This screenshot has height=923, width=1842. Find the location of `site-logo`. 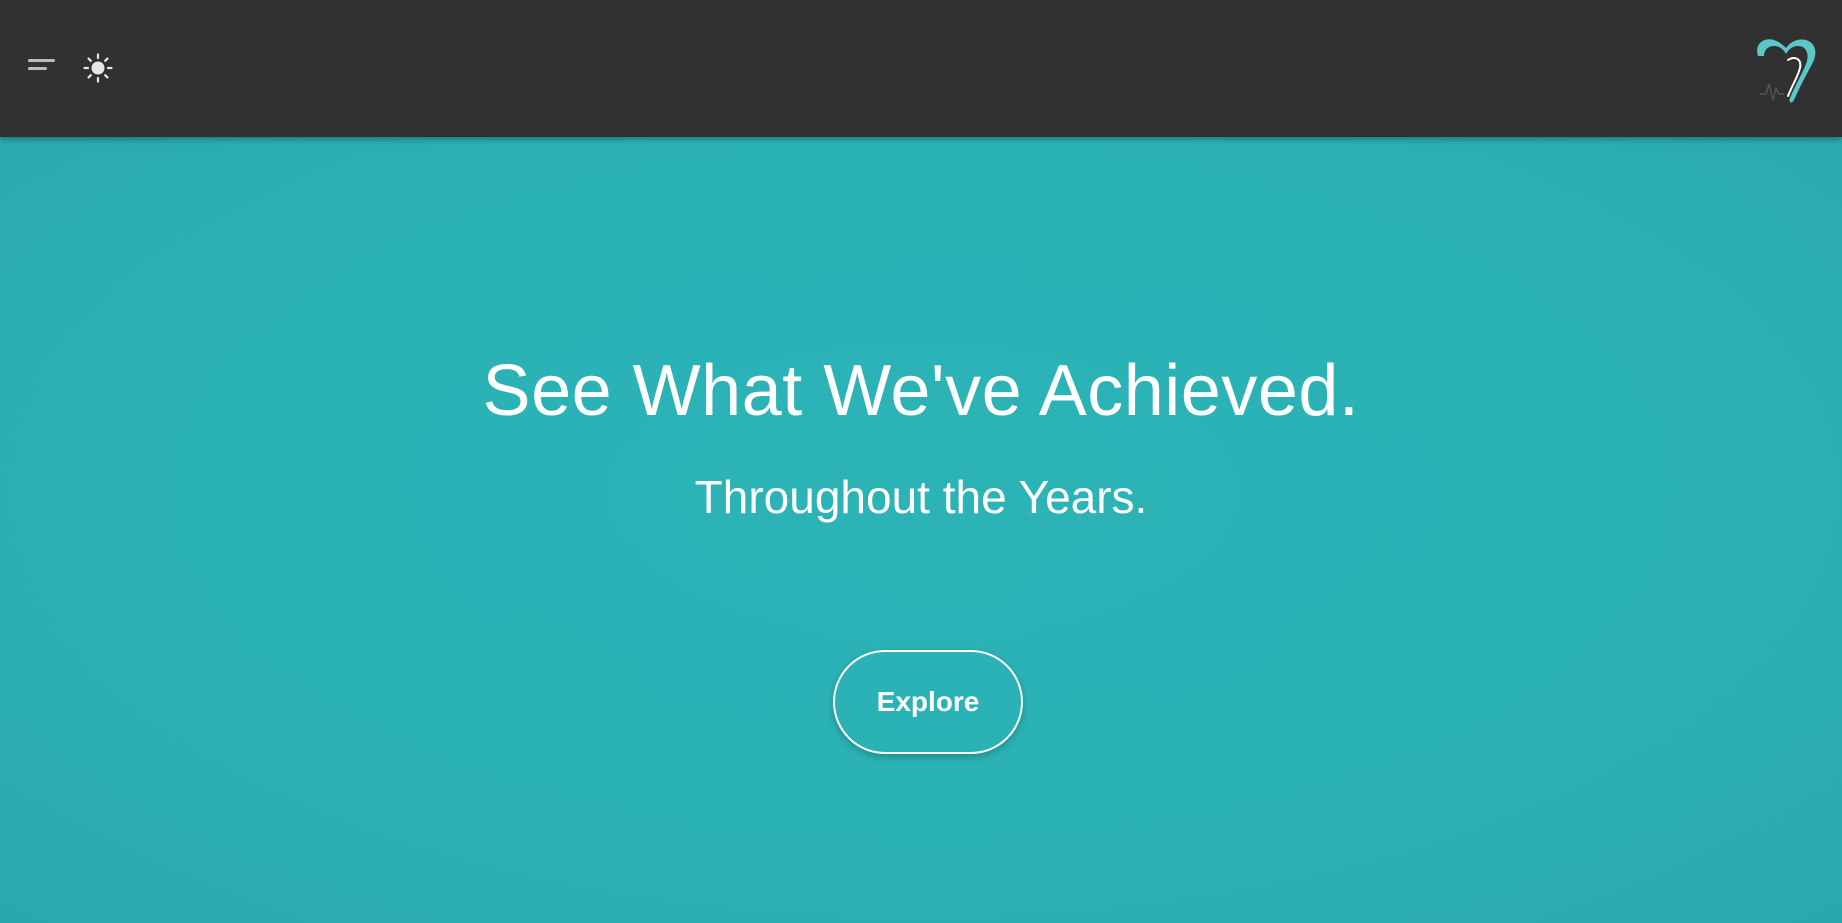

site-logo is located at coordinates (1785, 70).